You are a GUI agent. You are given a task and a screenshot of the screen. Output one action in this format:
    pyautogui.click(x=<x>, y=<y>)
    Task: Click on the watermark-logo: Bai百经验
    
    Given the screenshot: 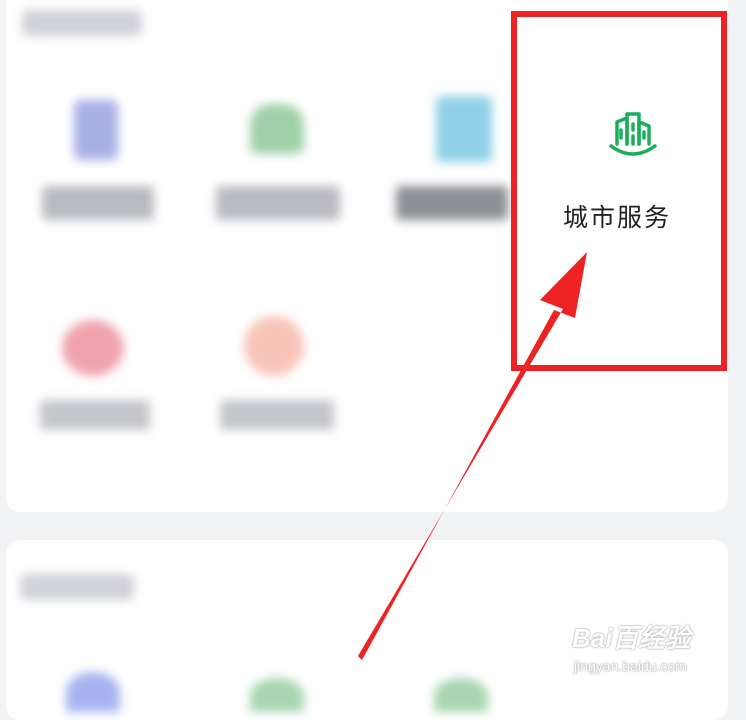 What is the action you would take?
    pyautogui.click(x=631, y=638)
    